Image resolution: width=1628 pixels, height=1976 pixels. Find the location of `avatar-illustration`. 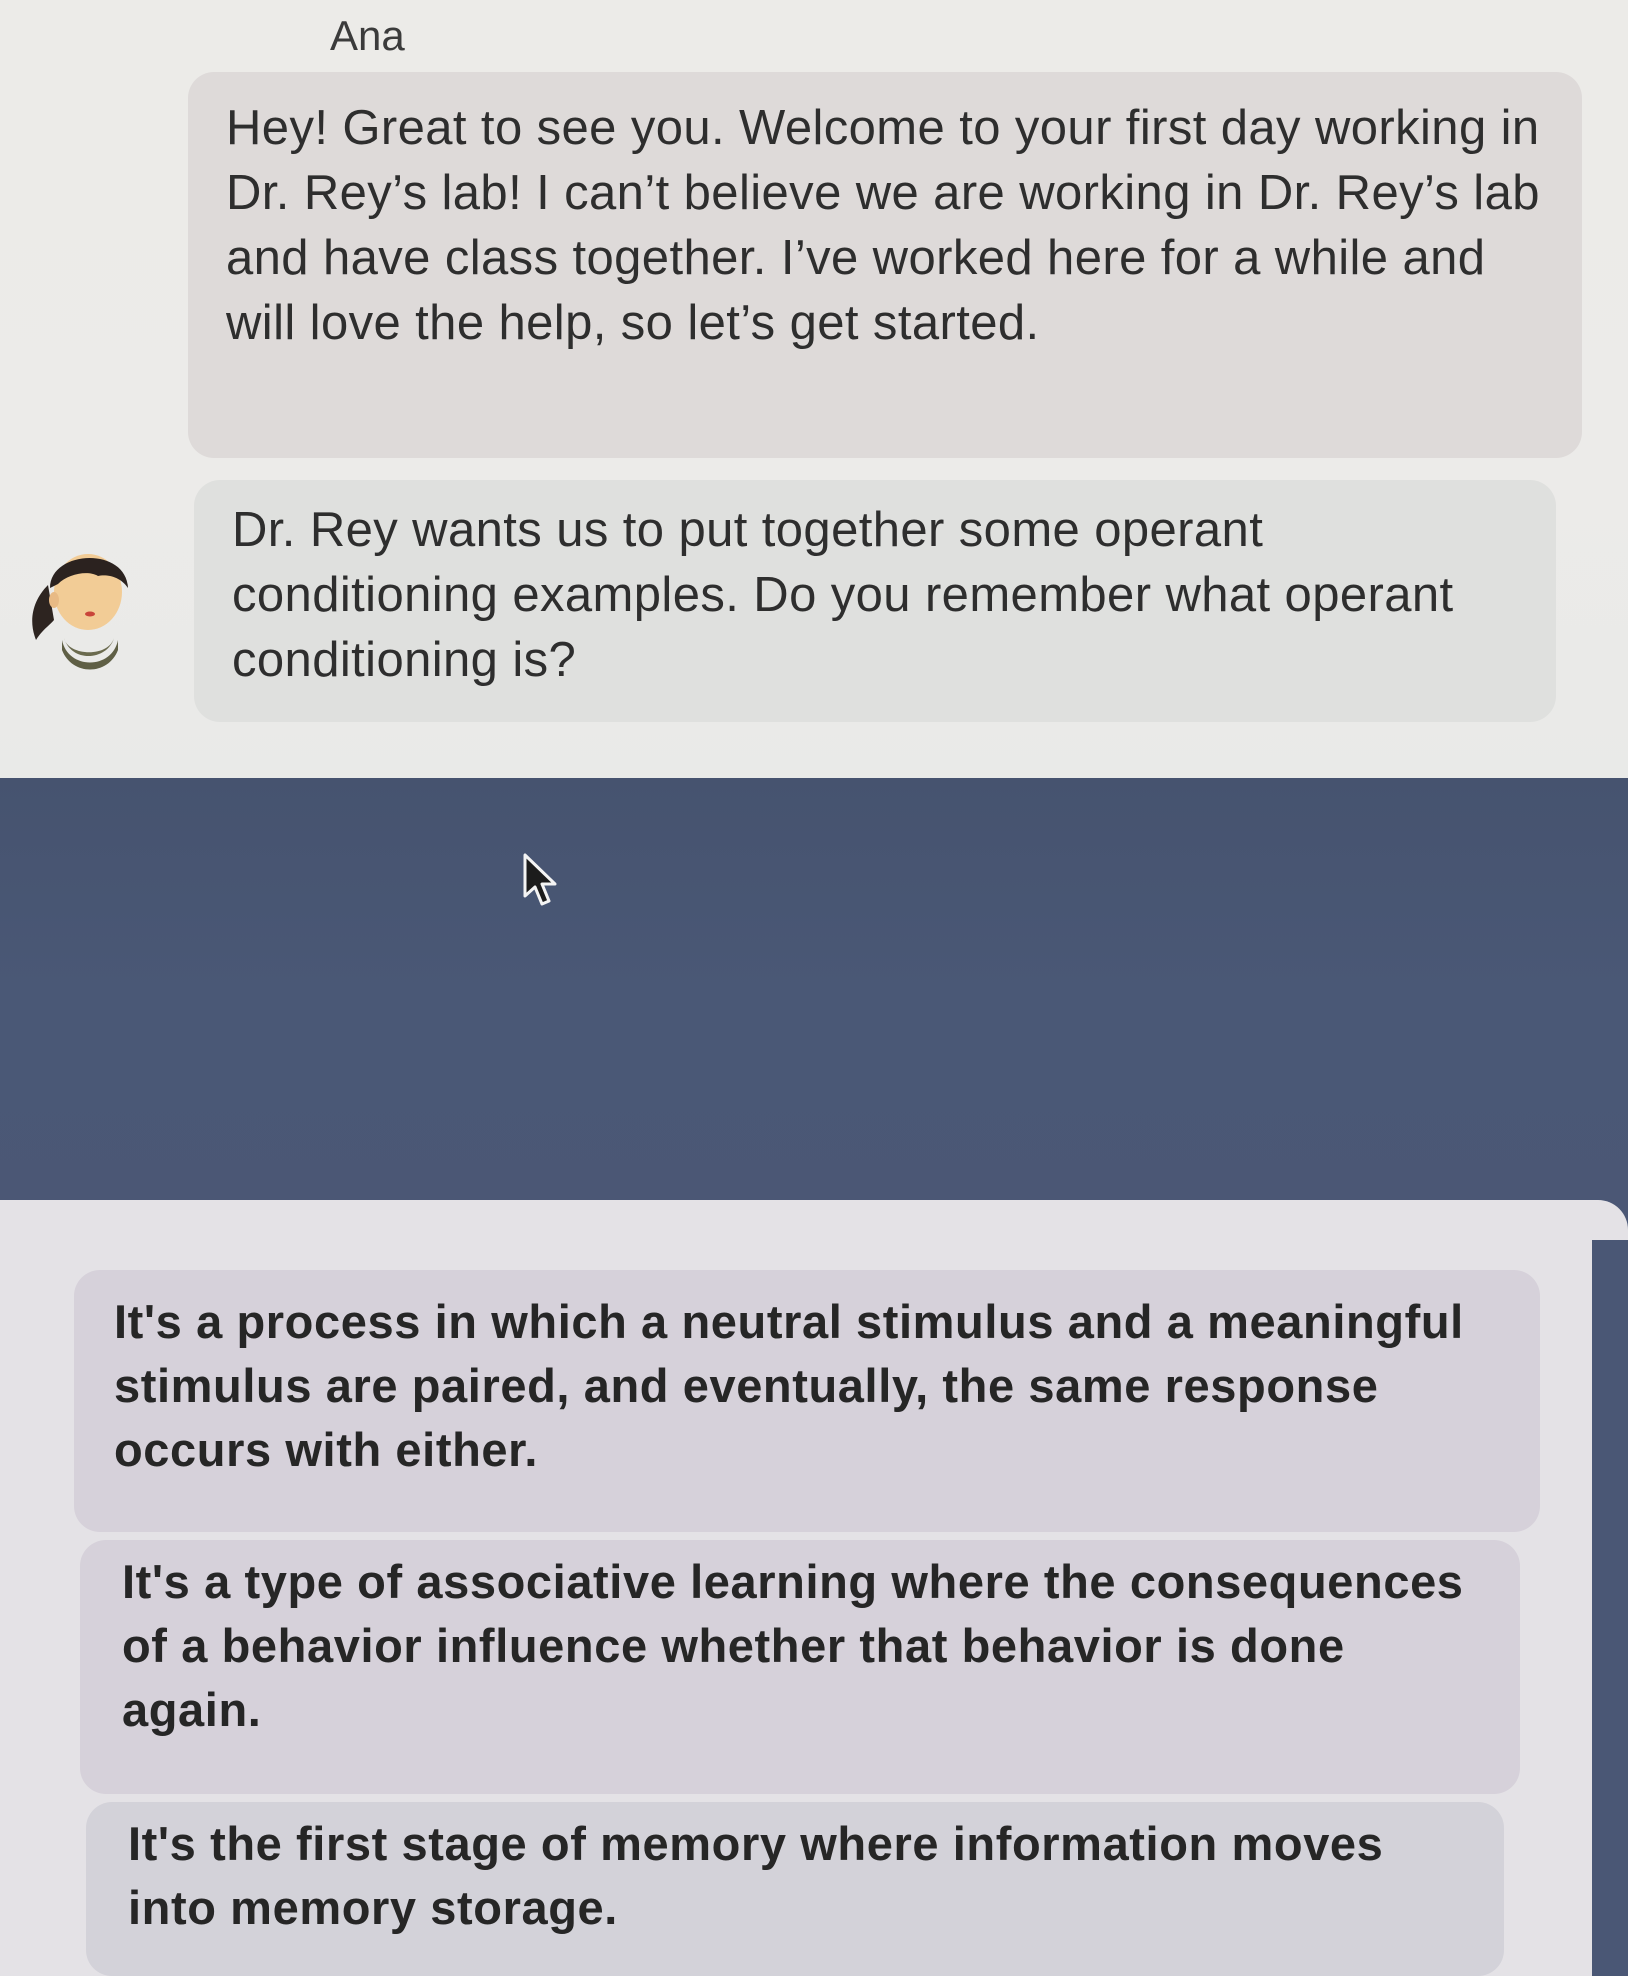

avatar-illustration is located at coordinates (80, 612).